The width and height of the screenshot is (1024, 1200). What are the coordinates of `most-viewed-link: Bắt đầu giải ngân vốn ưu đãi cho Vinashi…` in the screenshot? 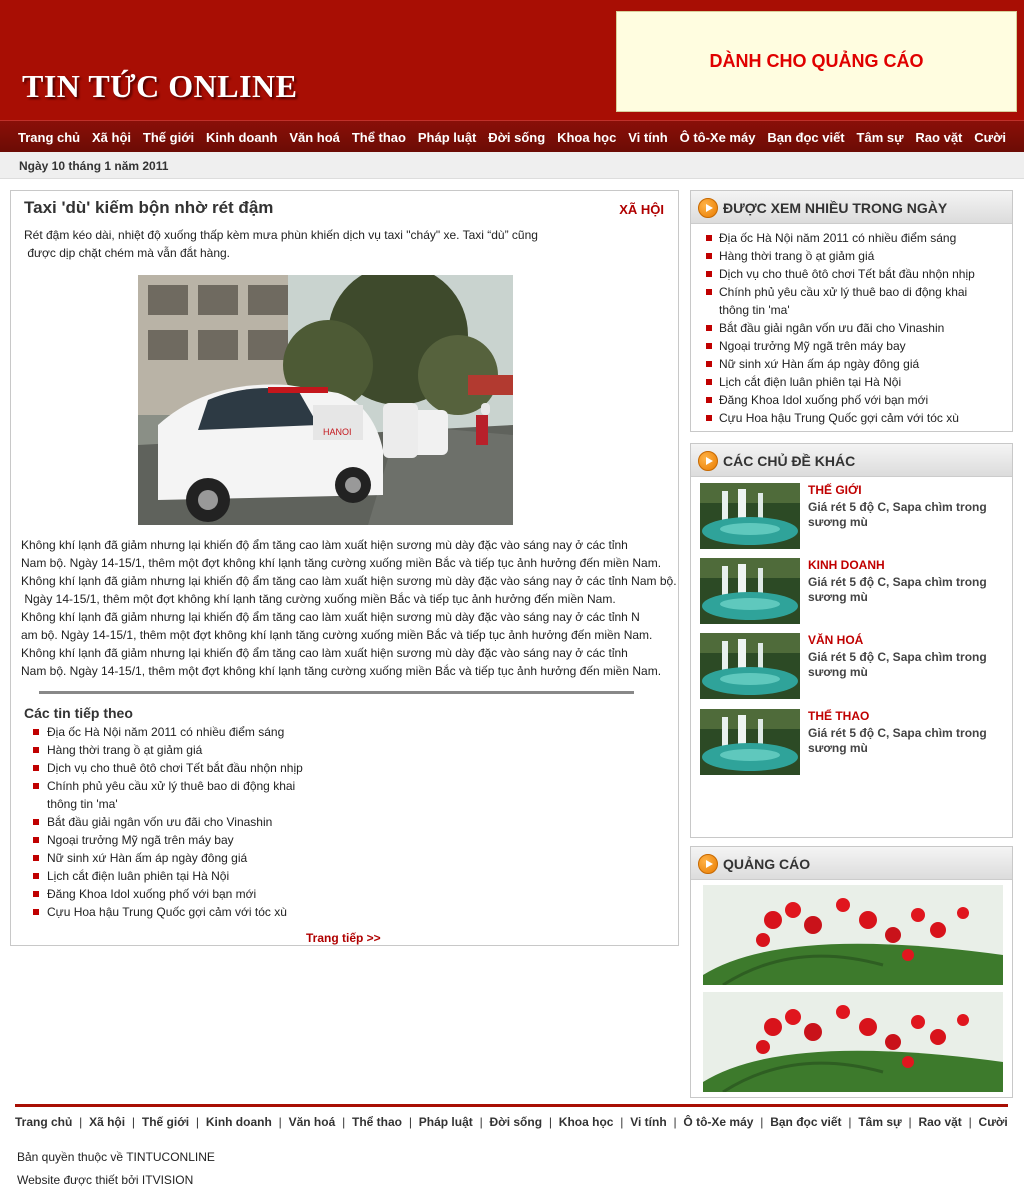 It's located at (852, 328).